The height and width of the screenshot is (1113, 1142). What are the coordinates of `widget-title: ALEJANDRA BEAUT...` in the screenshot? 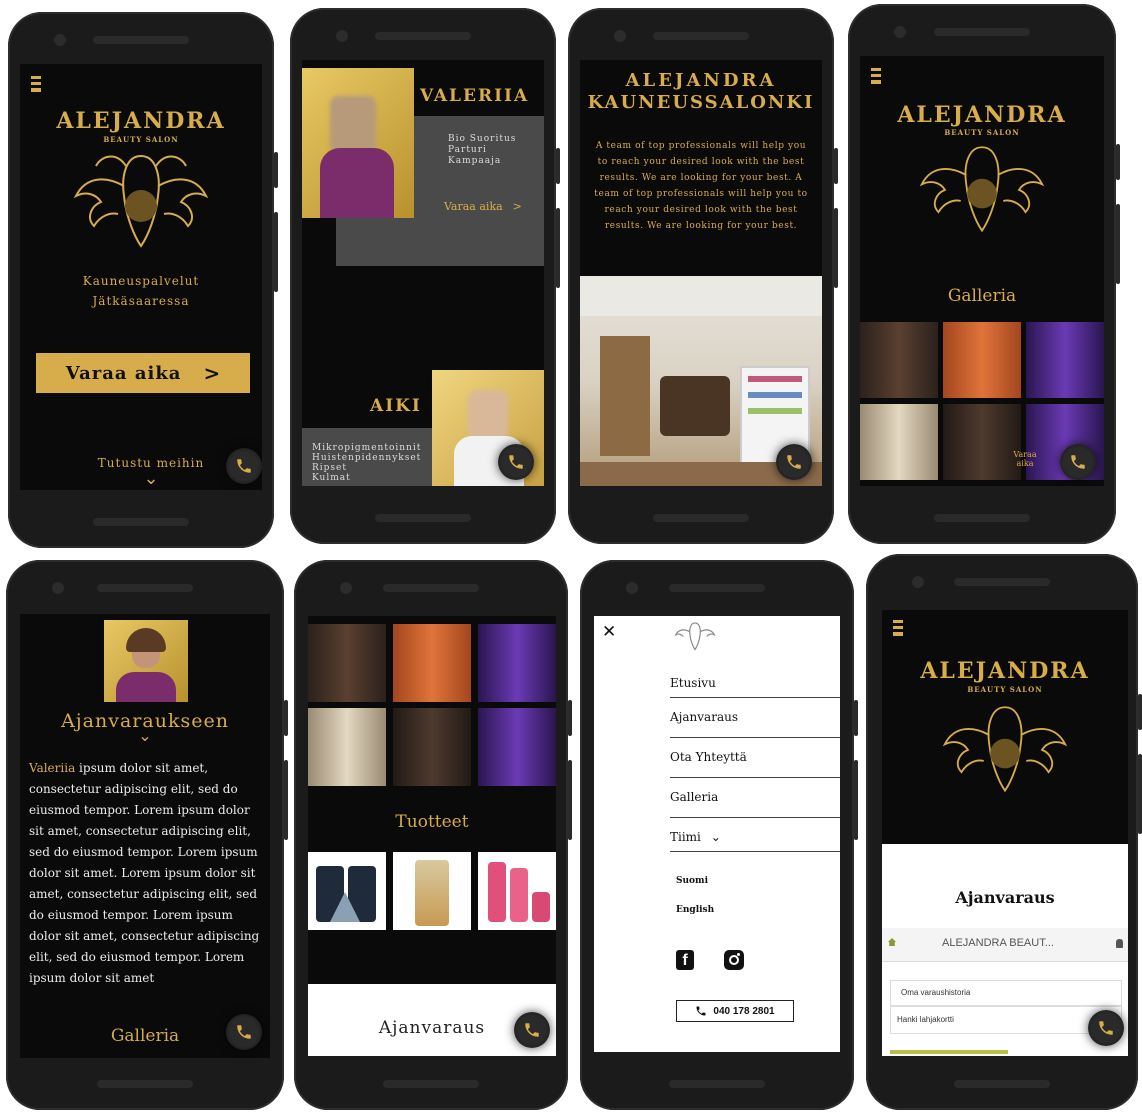 It's located at (998, 943).